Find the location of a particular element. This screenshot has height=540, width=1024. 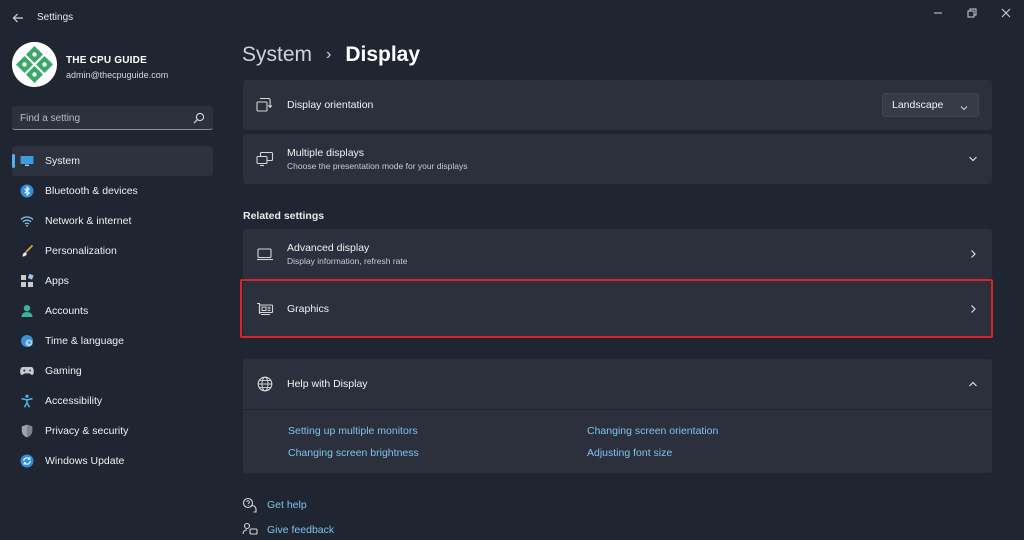

arrow-left-icon is located at coordinates (17, 18).